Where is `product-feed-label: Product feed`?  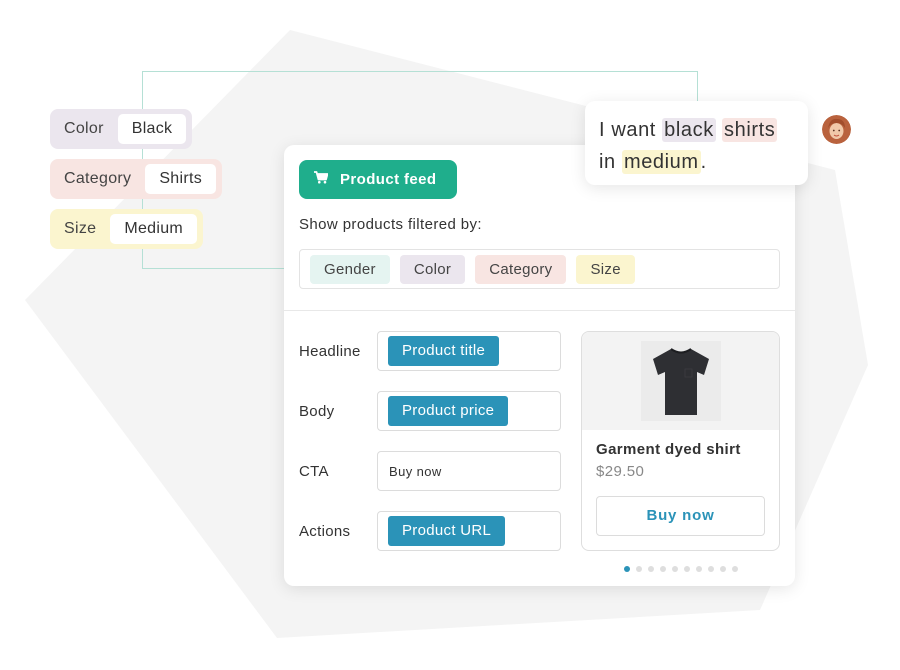
product-feed-label: Product feed is located at coordinates (388, 179).